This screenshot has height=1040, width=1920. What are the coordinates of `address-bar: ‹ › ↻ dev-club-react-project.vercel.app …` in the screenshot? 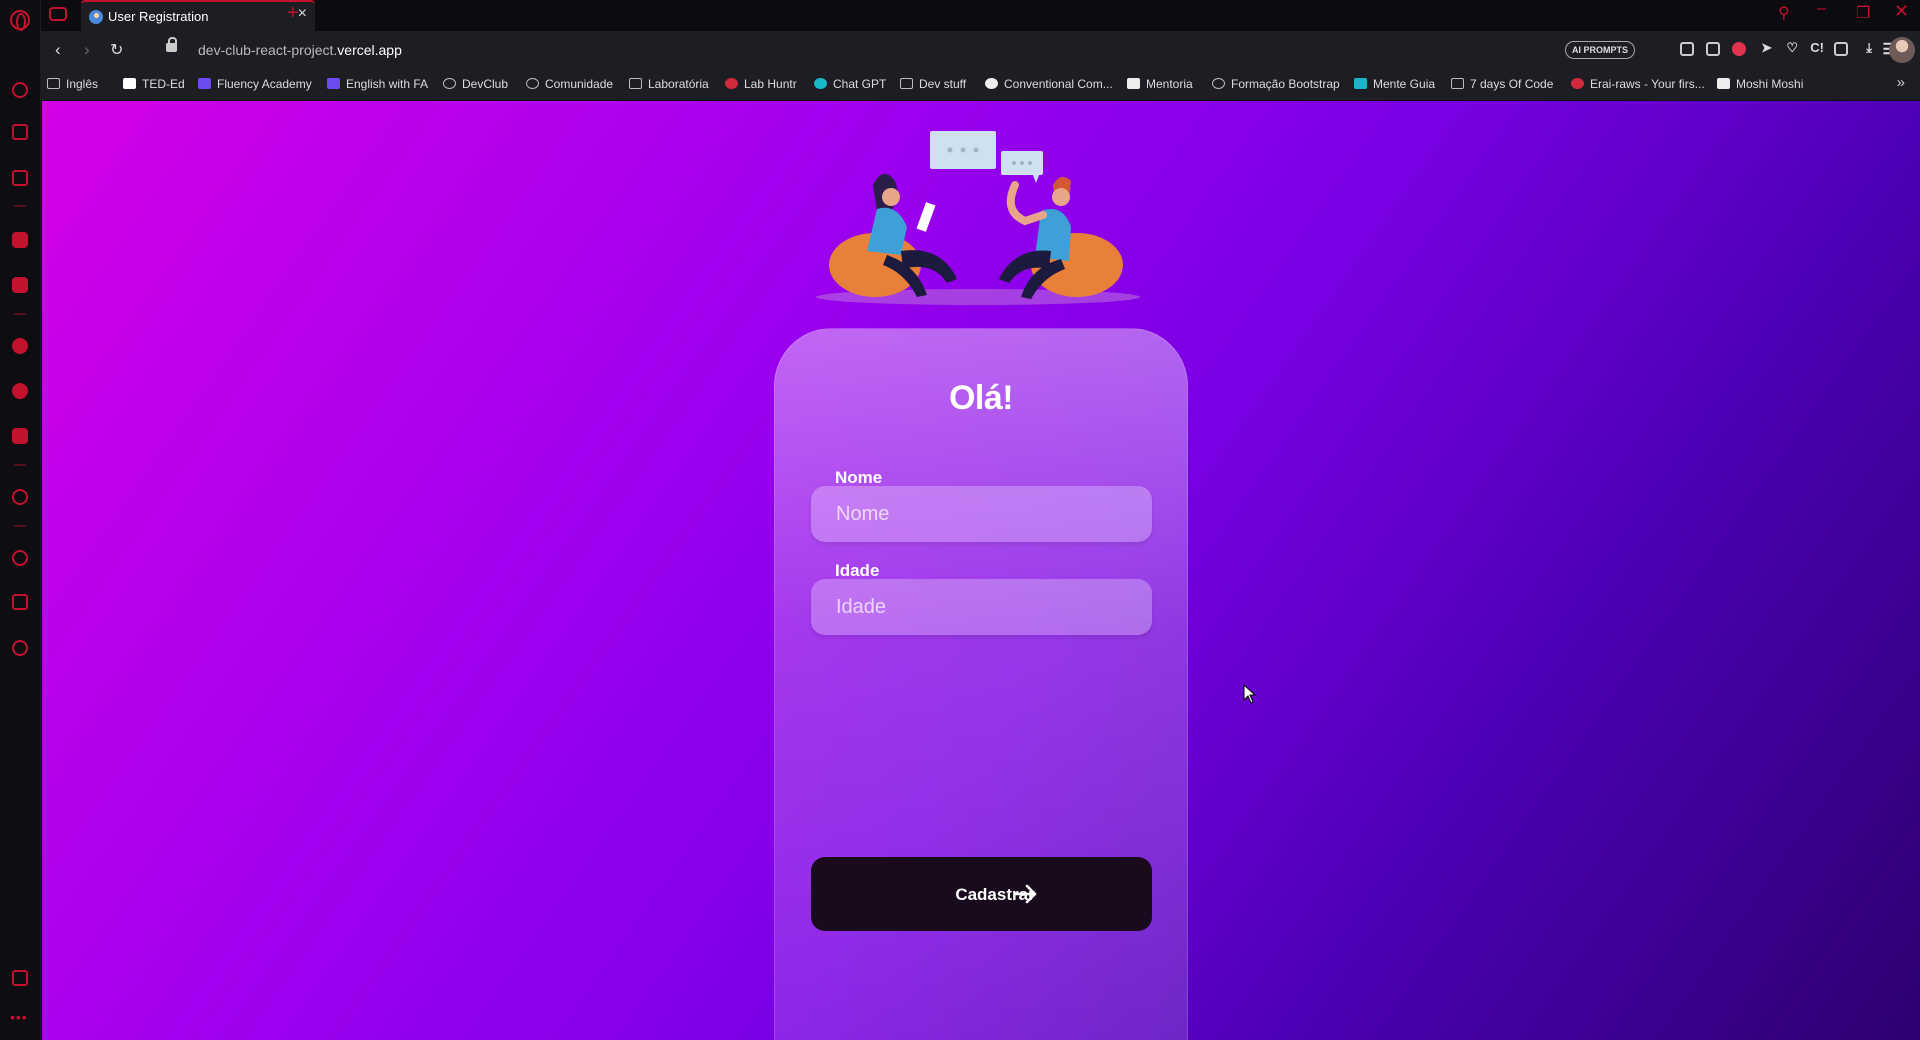 It's located at (980, 50).